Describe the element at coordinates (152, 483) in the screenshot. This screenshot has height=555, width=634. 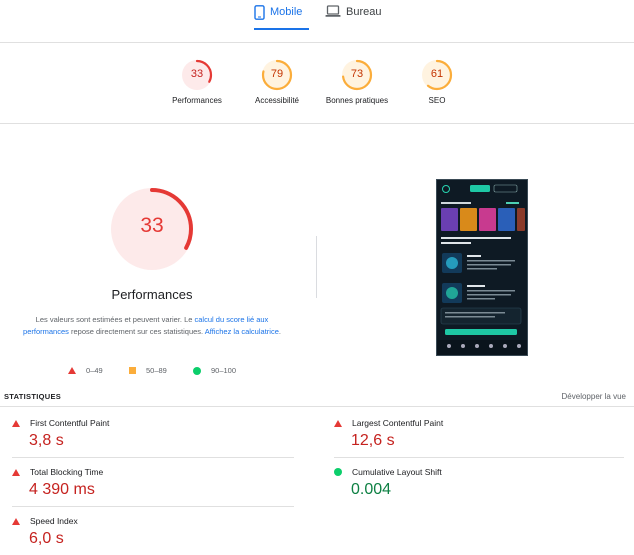
I see `metric-total-blocking-time: Total Blocking Time 4 390 ms` at that location.